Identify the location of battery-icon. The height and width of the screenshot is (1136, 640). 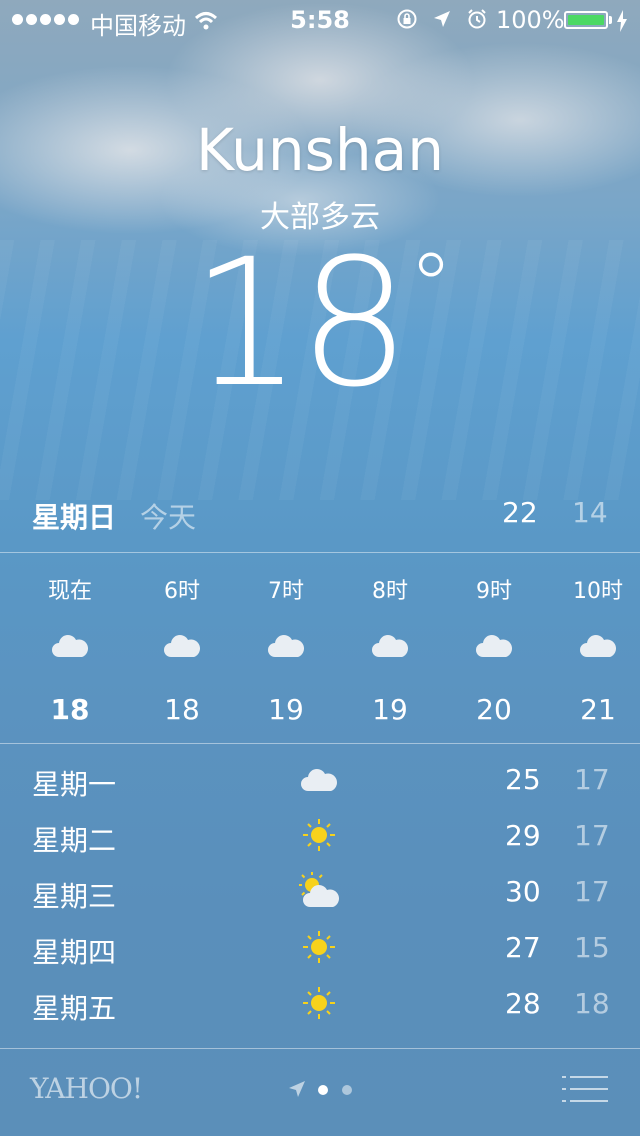
(586, 20).